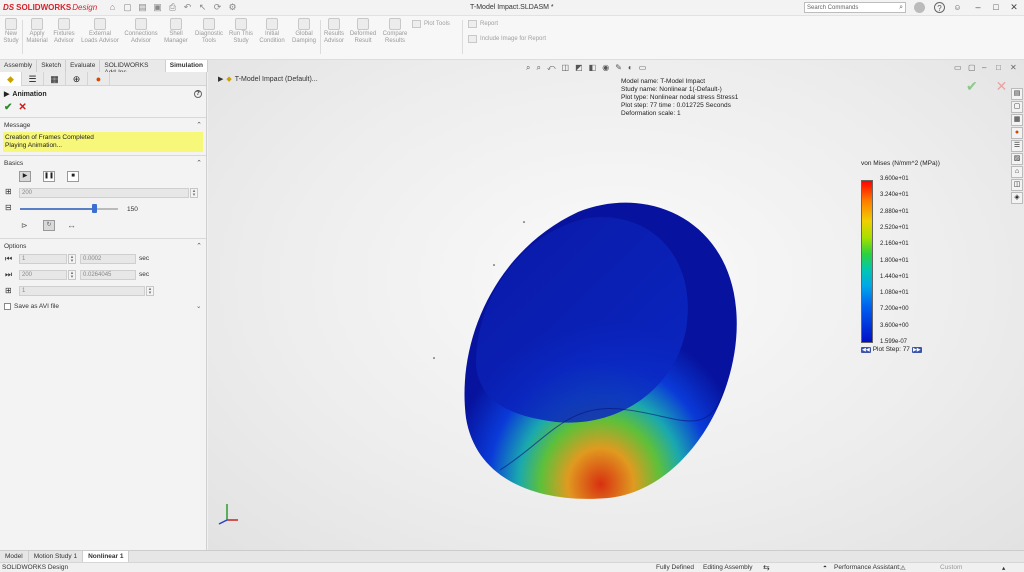 This screenshot has width=1024, height=572. Describe the element at coordinates (7, 306) in the screenshot. I see `save-avi-checkbox` at that location.